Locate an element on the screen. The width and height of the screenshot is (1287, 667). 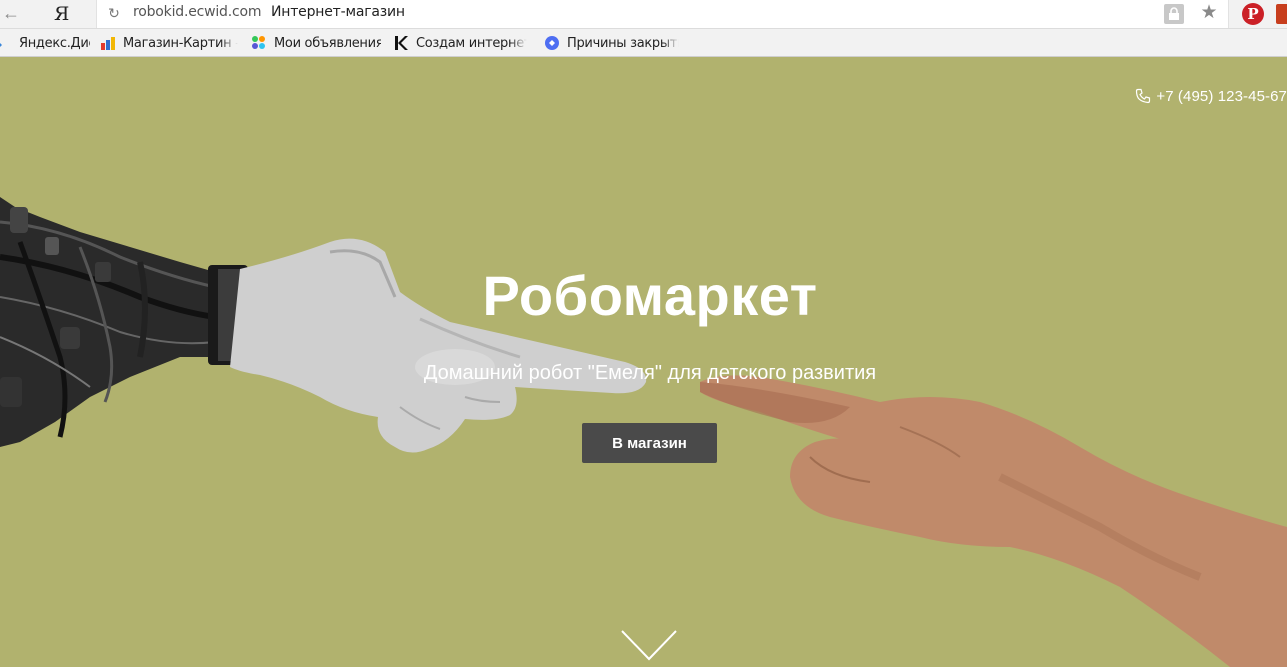
extension-icon is located at coordinates (1281, 14).